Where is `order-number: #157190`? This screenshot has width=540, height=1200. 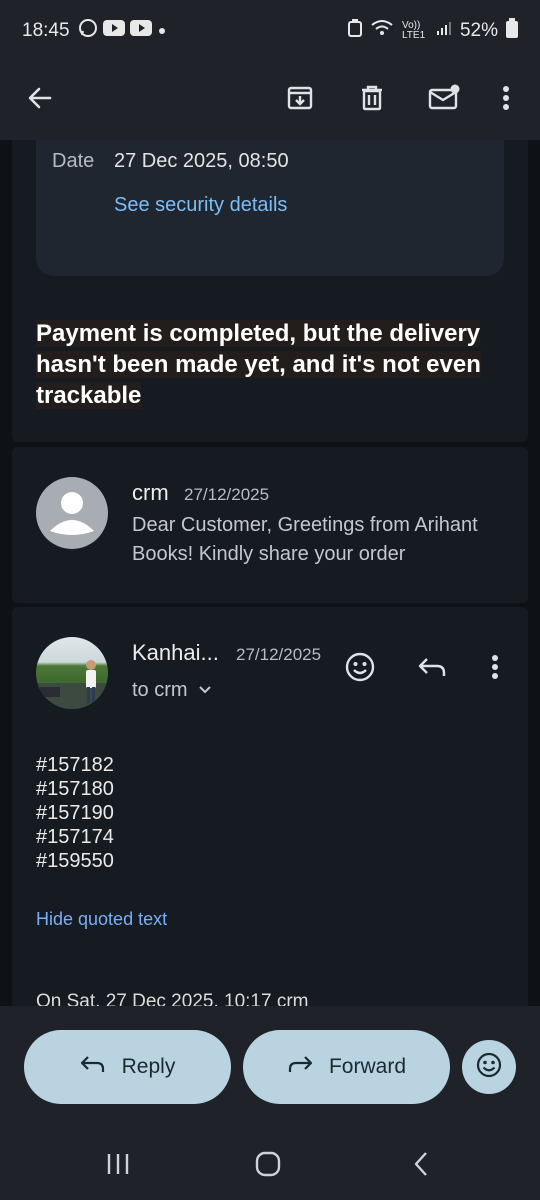
order-number: #157190 is located at coordinates (75, 813).